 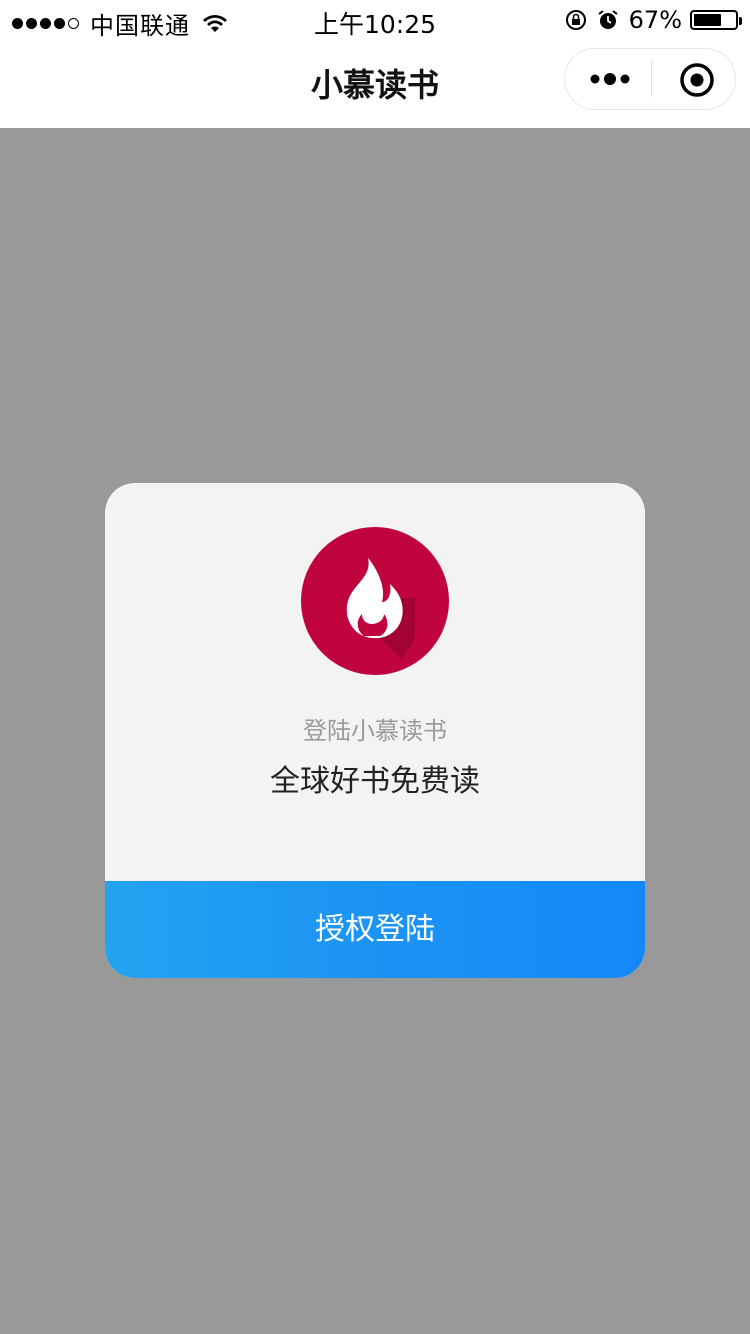 I want to click on close-target-icon, so click(x=697, y=80).